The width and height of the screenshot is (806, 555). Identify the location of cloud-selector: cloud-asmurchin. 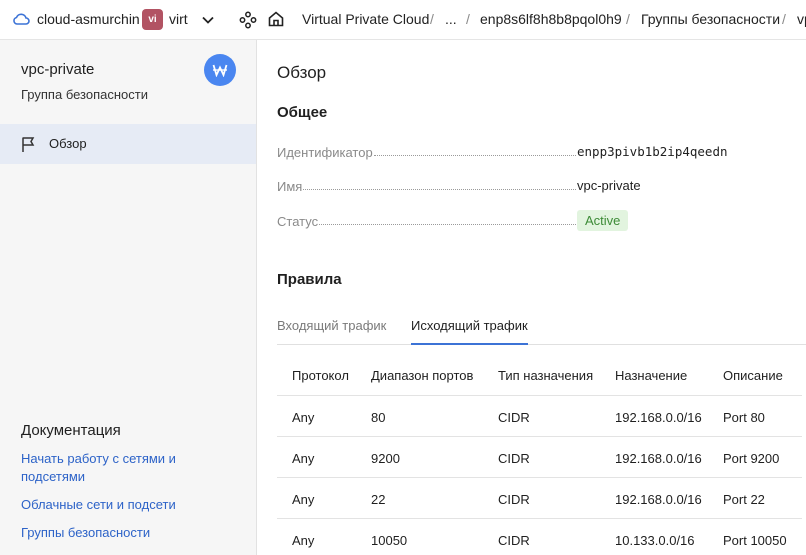
(88, 19).